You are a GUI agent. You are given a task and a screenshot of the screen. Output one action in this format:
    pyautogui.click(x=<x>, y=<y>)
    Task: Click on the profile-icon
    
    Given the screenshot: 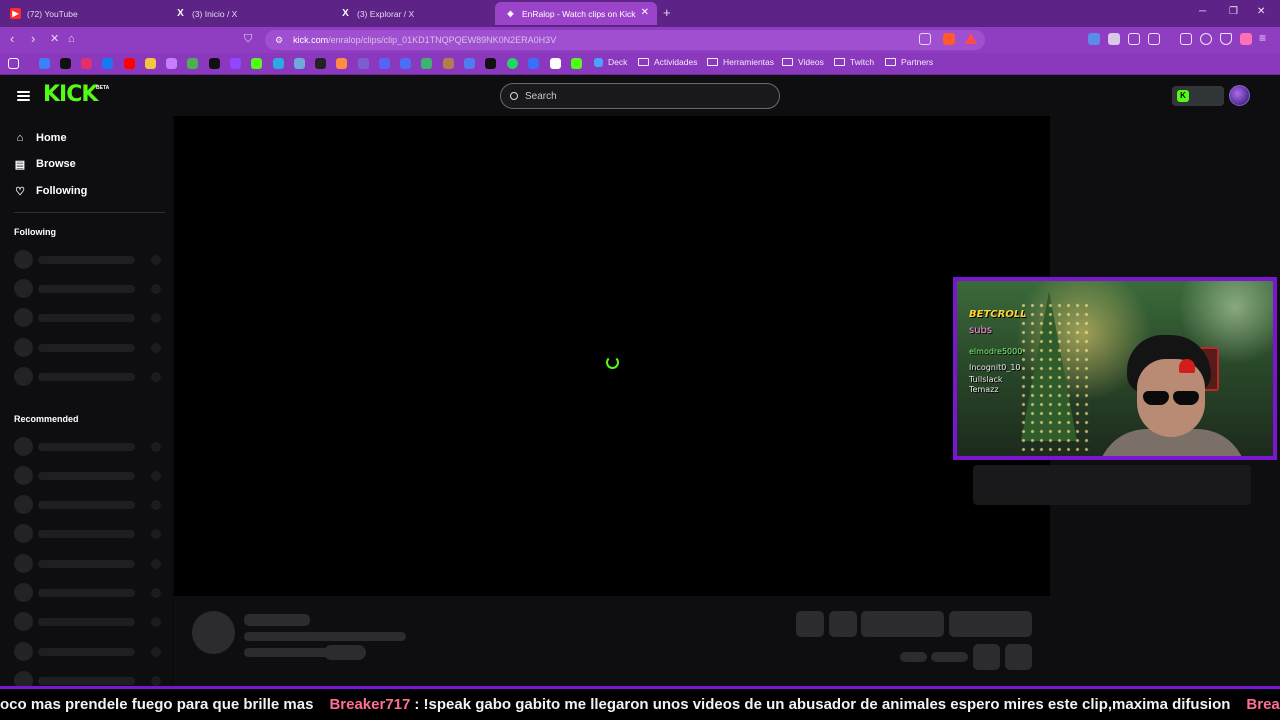 What is the action you would take?
    pyautogui.click(x=1246, y=39)
    